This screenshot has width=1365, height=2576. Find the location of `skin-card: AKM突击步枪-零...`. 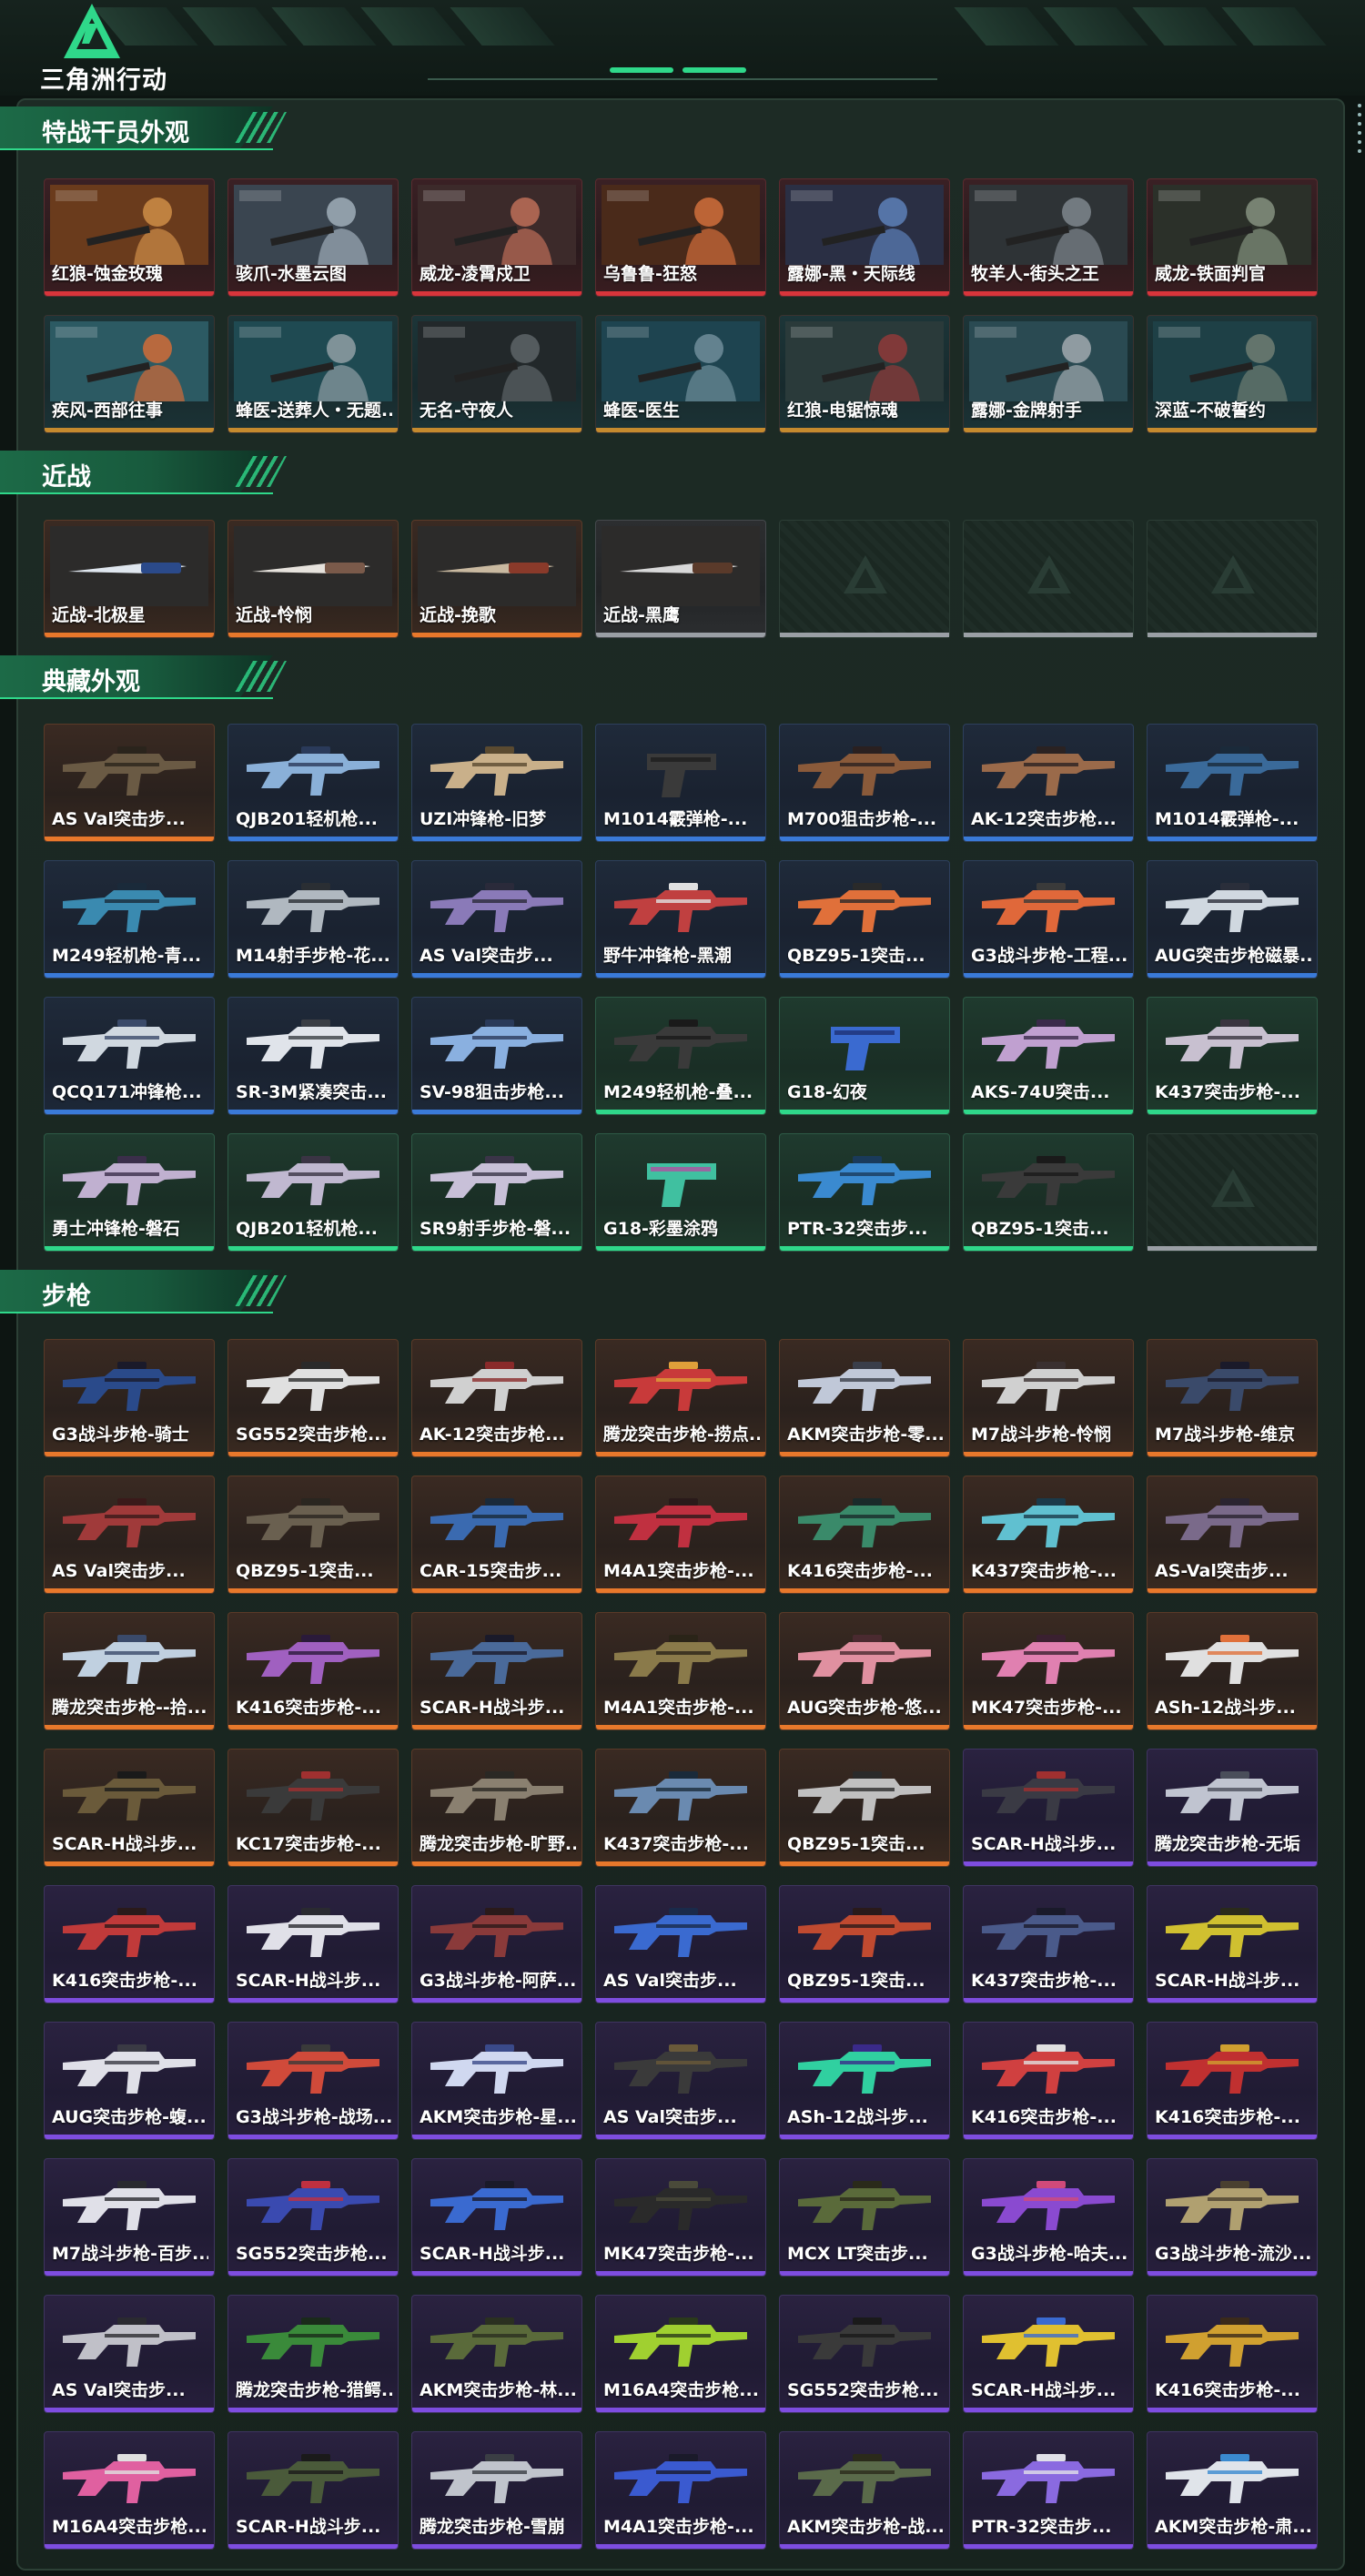

skin-card: AKM突击步枪-零... is located at coordinates (865, 1398).